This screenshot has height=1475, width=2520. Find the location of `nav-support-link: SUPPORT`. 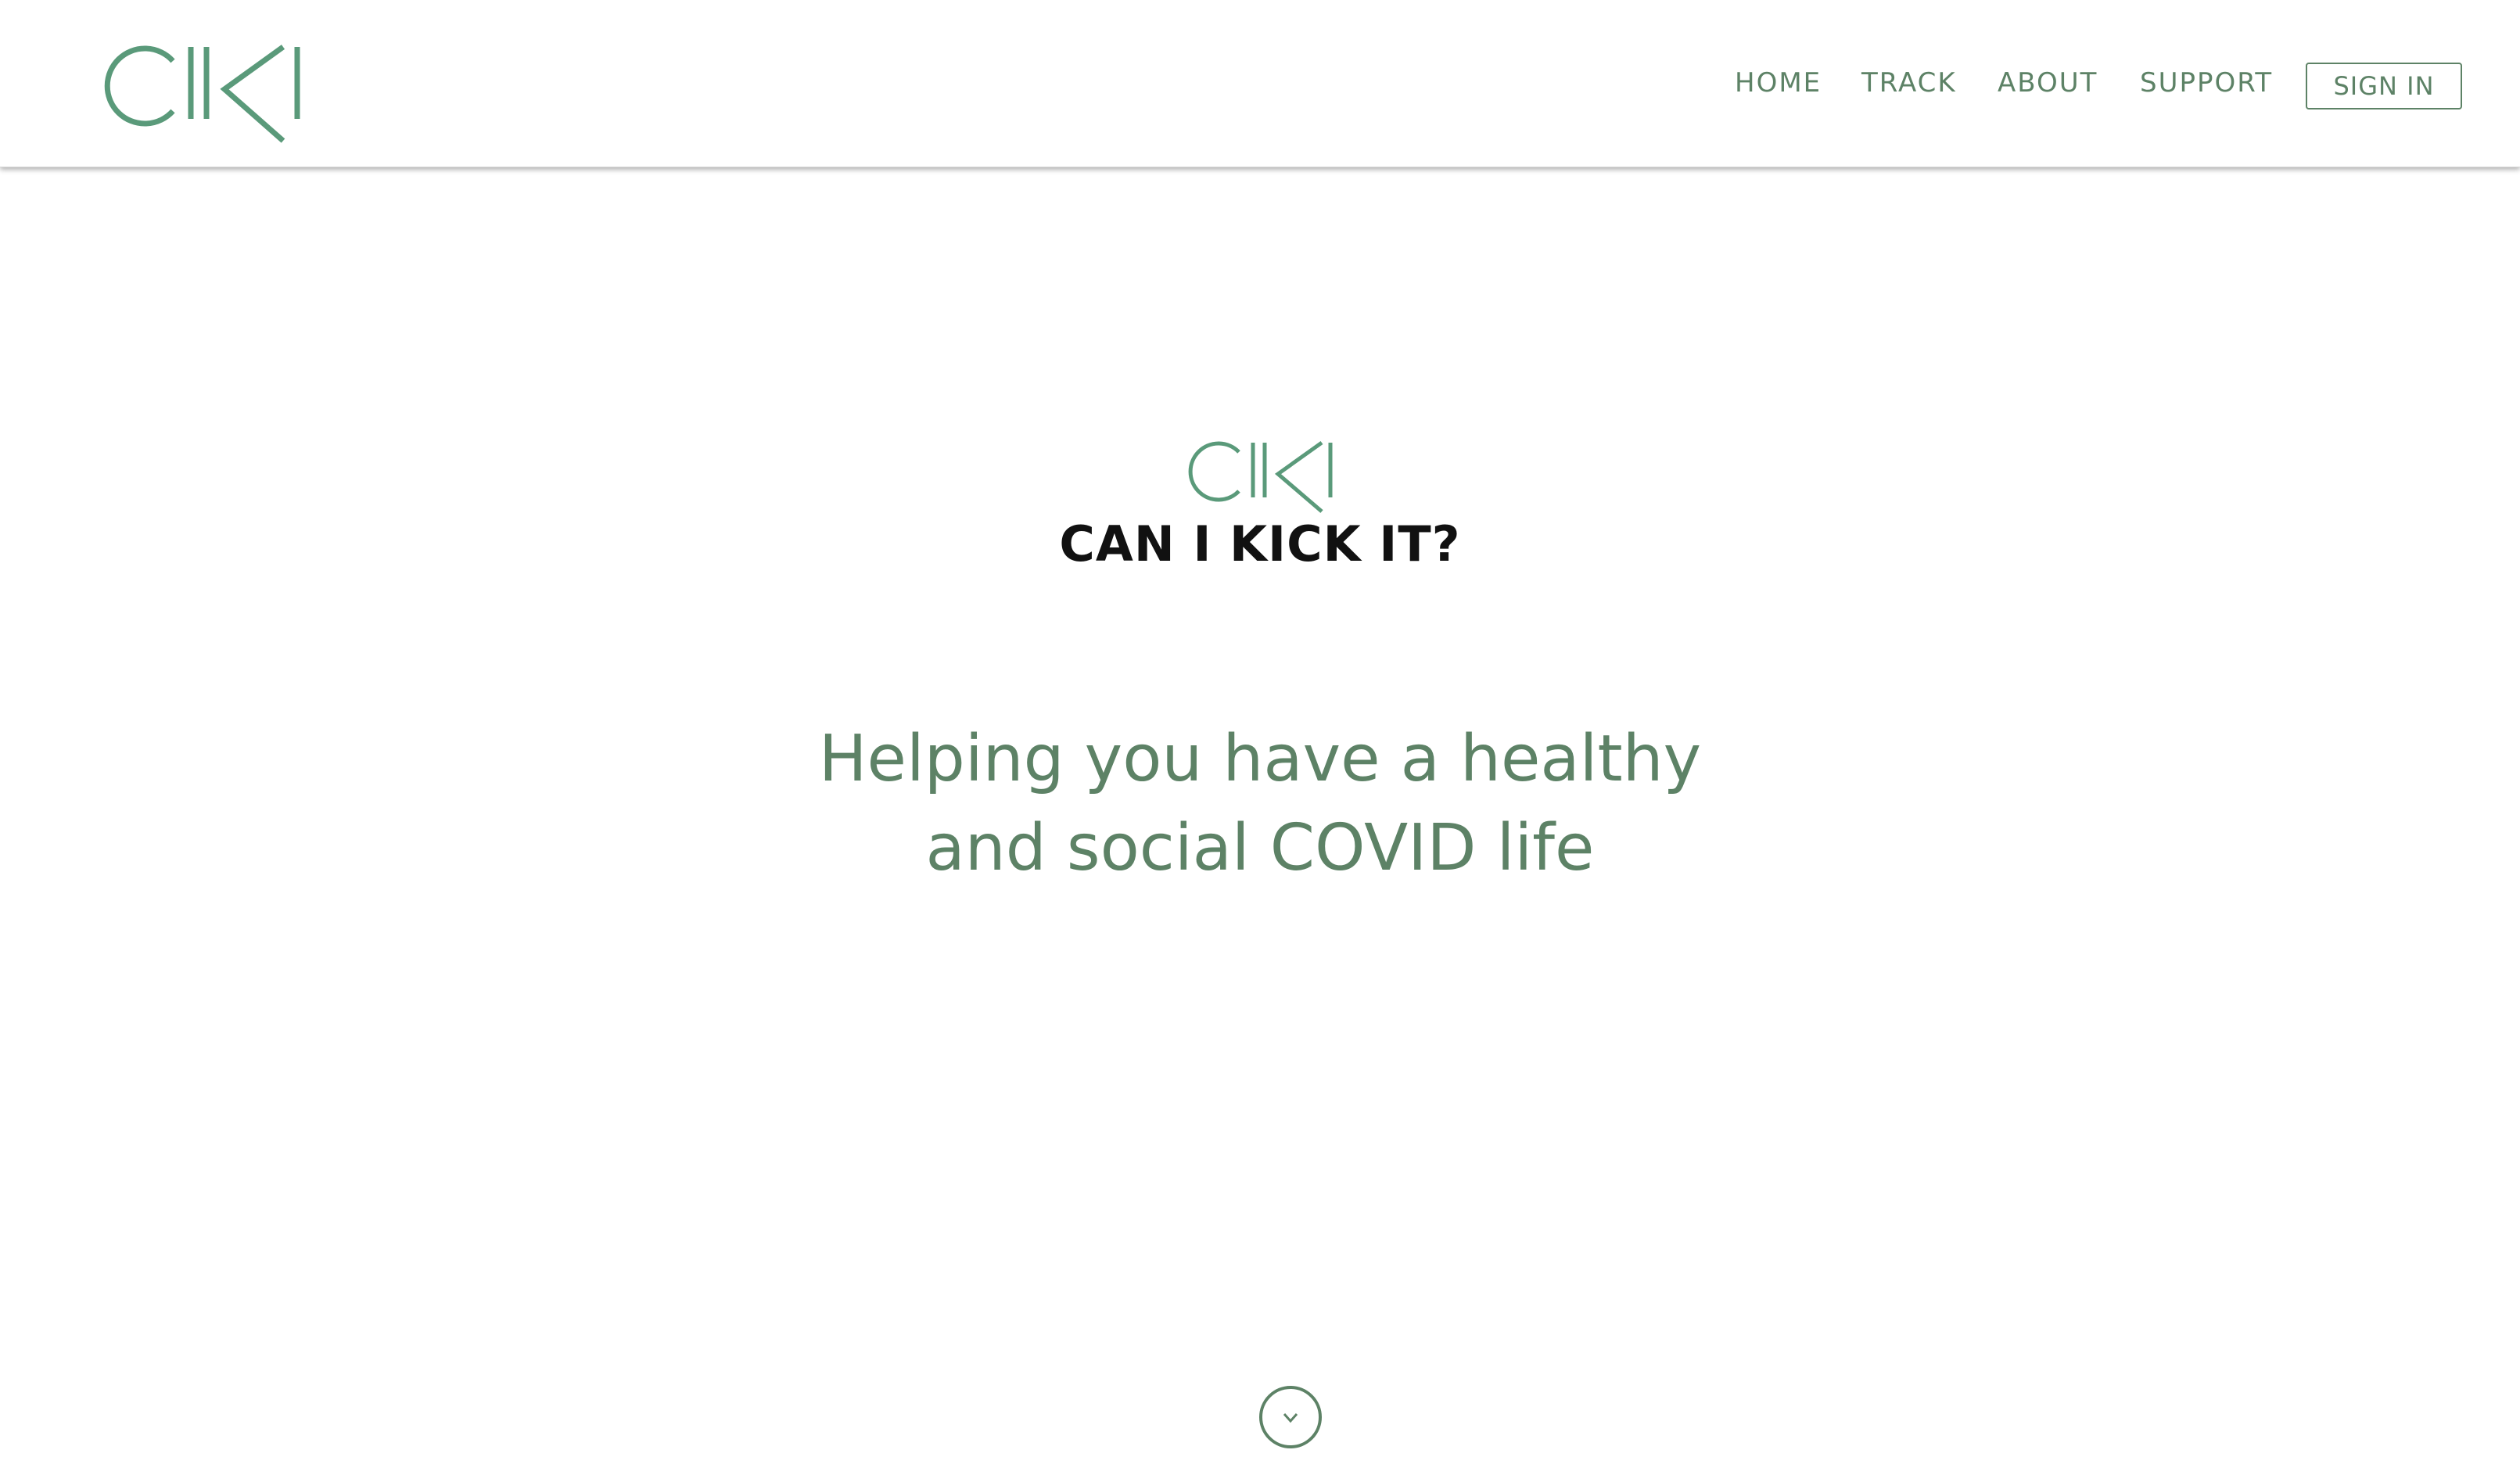

nav-support-link: SUPPORT is located at coordinates (2206, 83).